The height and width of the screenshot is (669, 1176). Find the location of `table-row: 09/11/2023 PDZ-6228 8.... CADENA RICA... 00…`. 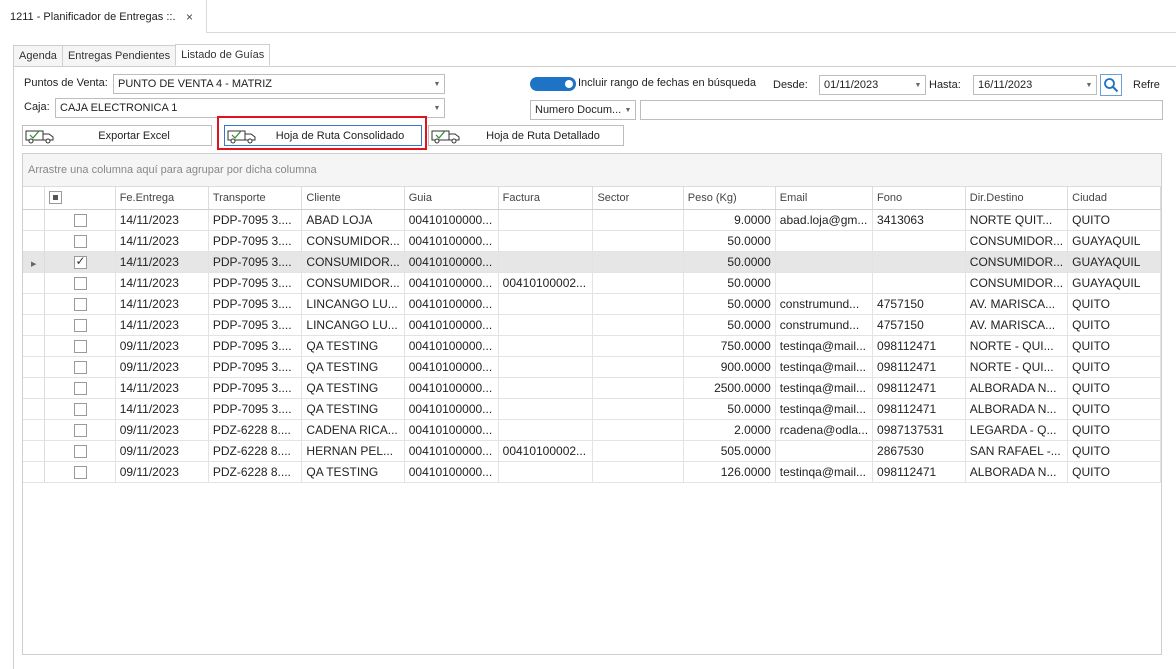

table-row: 09/11/2023 PDZ-6228 8.... CADENA RICA... 00… is located at coordinates (592, 430).